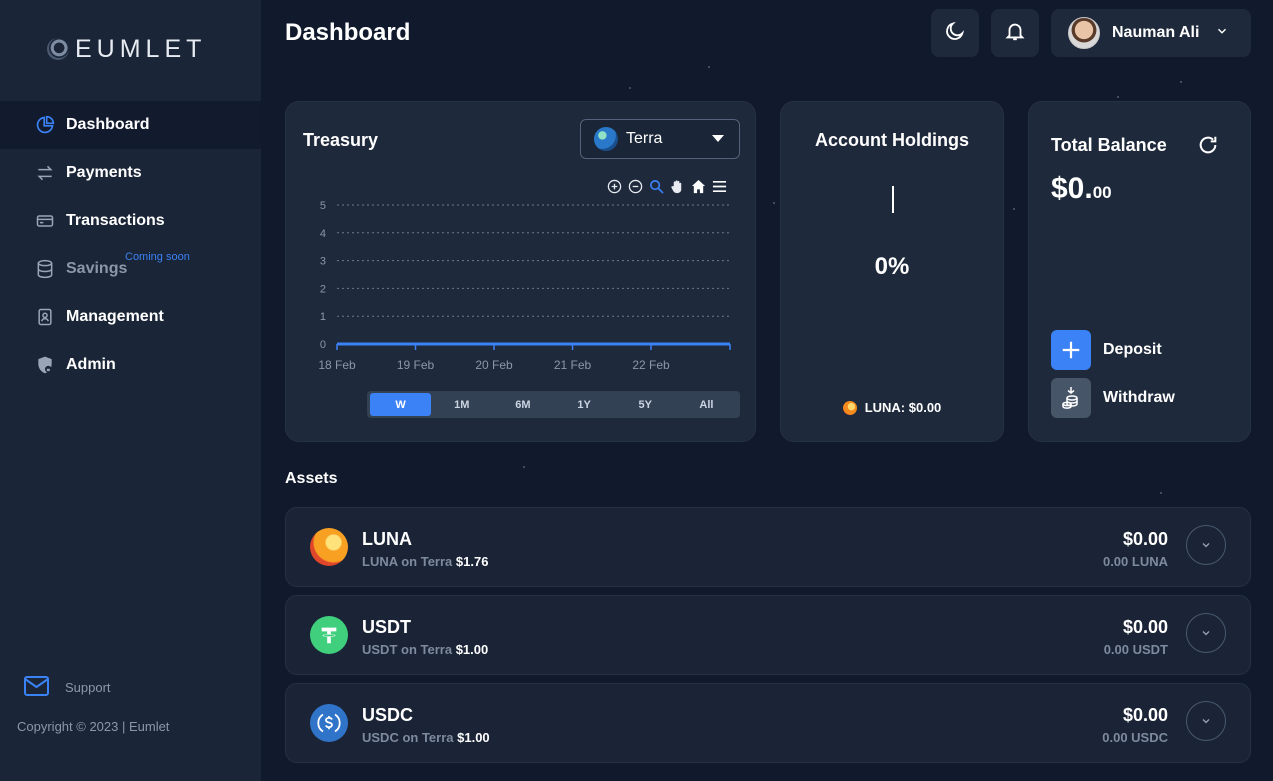 The height and width of the screenshot is (781, 1273). Describe the element at coordinates (1208, 145) in the screenshot. I see `refresh-icon` at that location.